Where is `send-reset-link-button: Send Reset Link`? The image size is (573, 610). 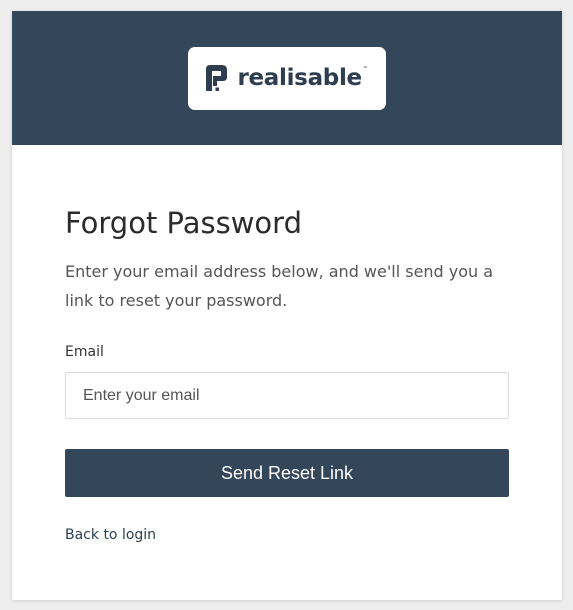
send-reset-link-button: Send Reset Link is located at coordinates (287, 473).